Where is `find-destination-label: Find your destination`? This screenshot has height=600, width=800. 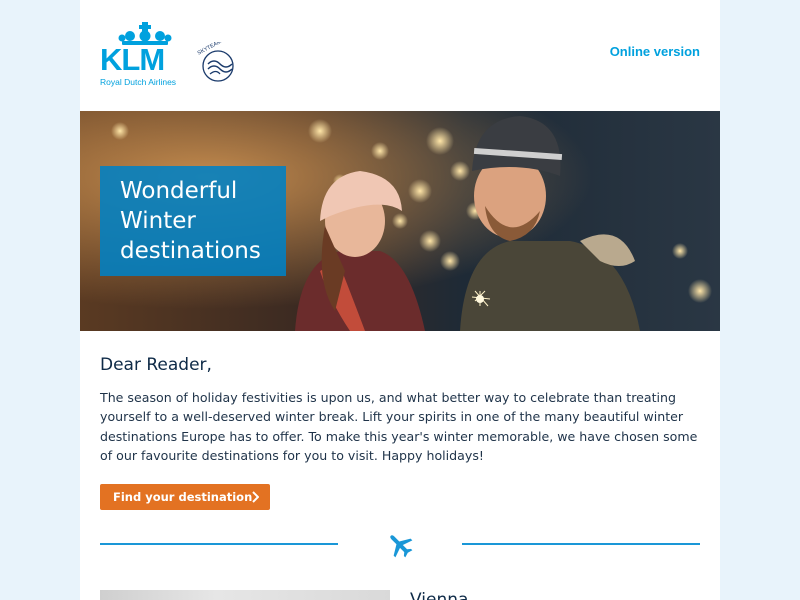 find-destination-label: Find your destination is located at coordinates (183, 497).